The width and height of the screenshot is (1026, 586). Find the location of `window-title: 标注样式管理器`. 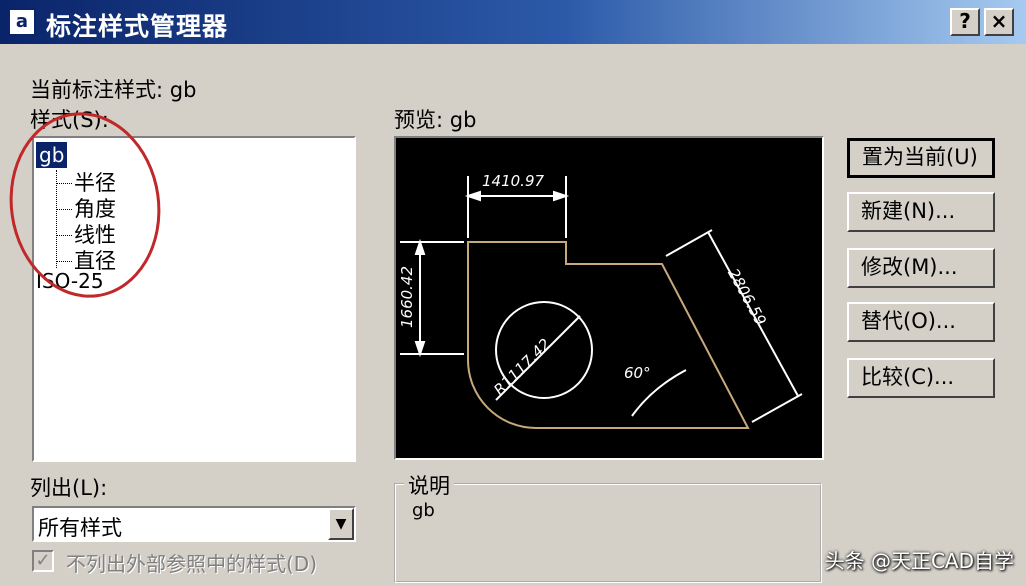

window-title: 标注样式管理器 is located at coordinates (137, 26).